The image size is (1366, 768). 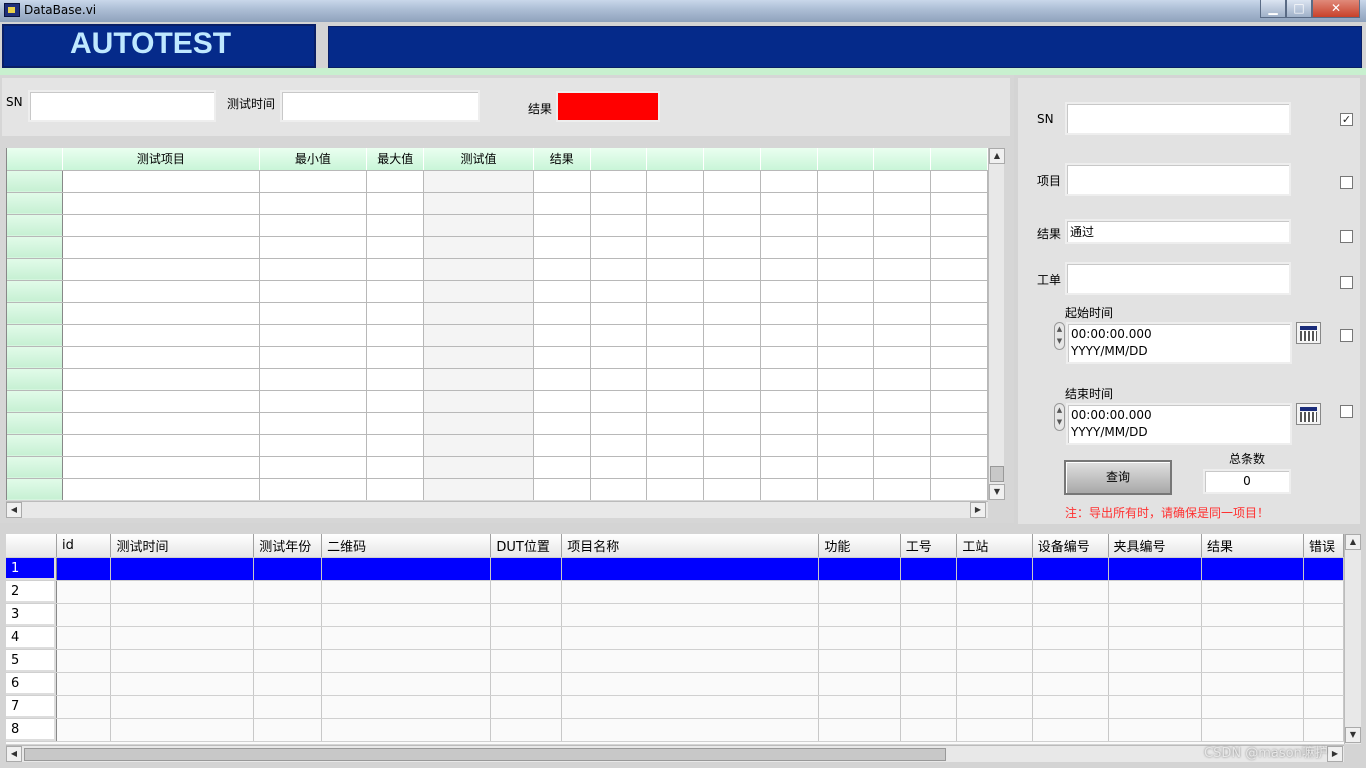 I want to click on test-table-hscrollbar: ◀ ▶, so click(x=497, y=509).